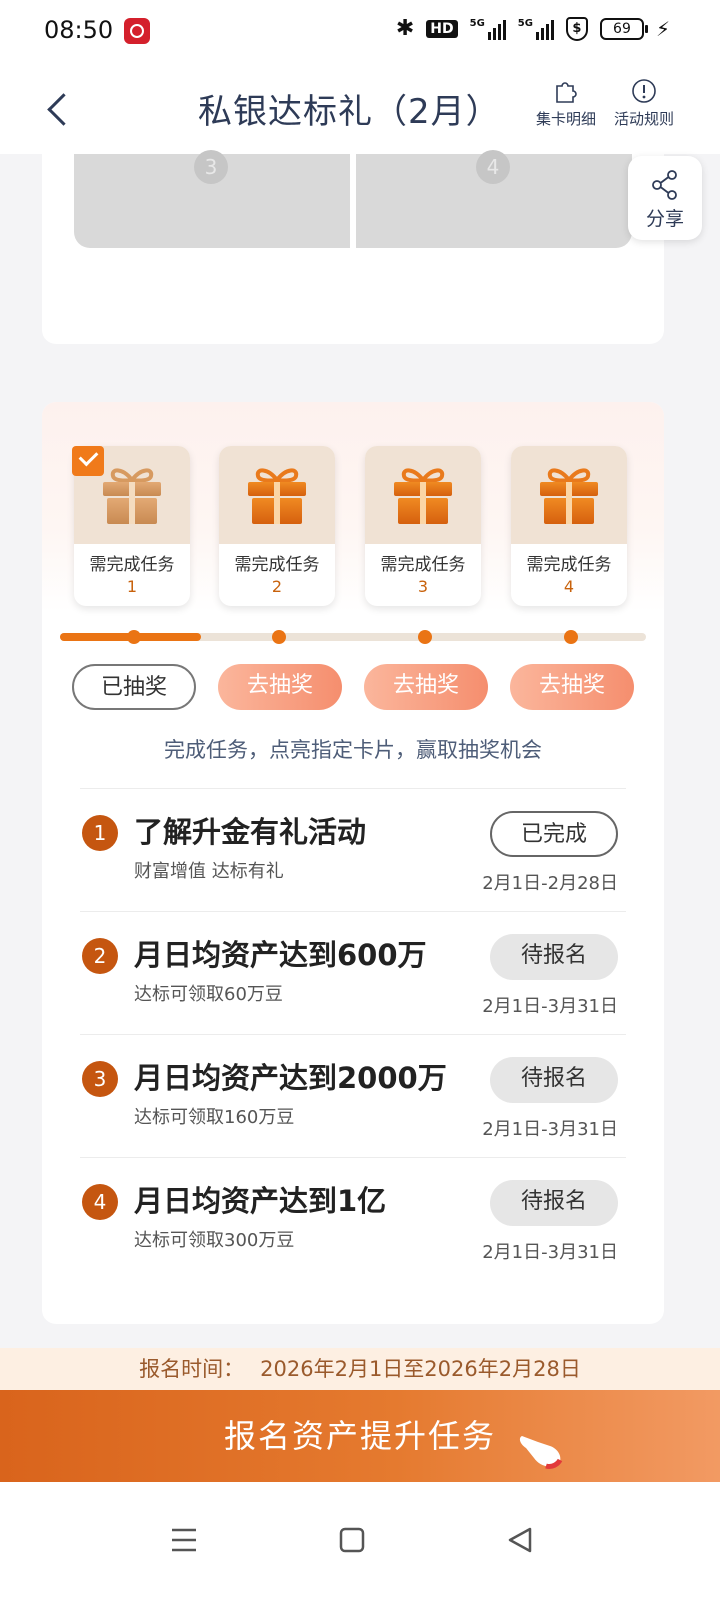  I want to click on system-back-button, so click(520, 1540).